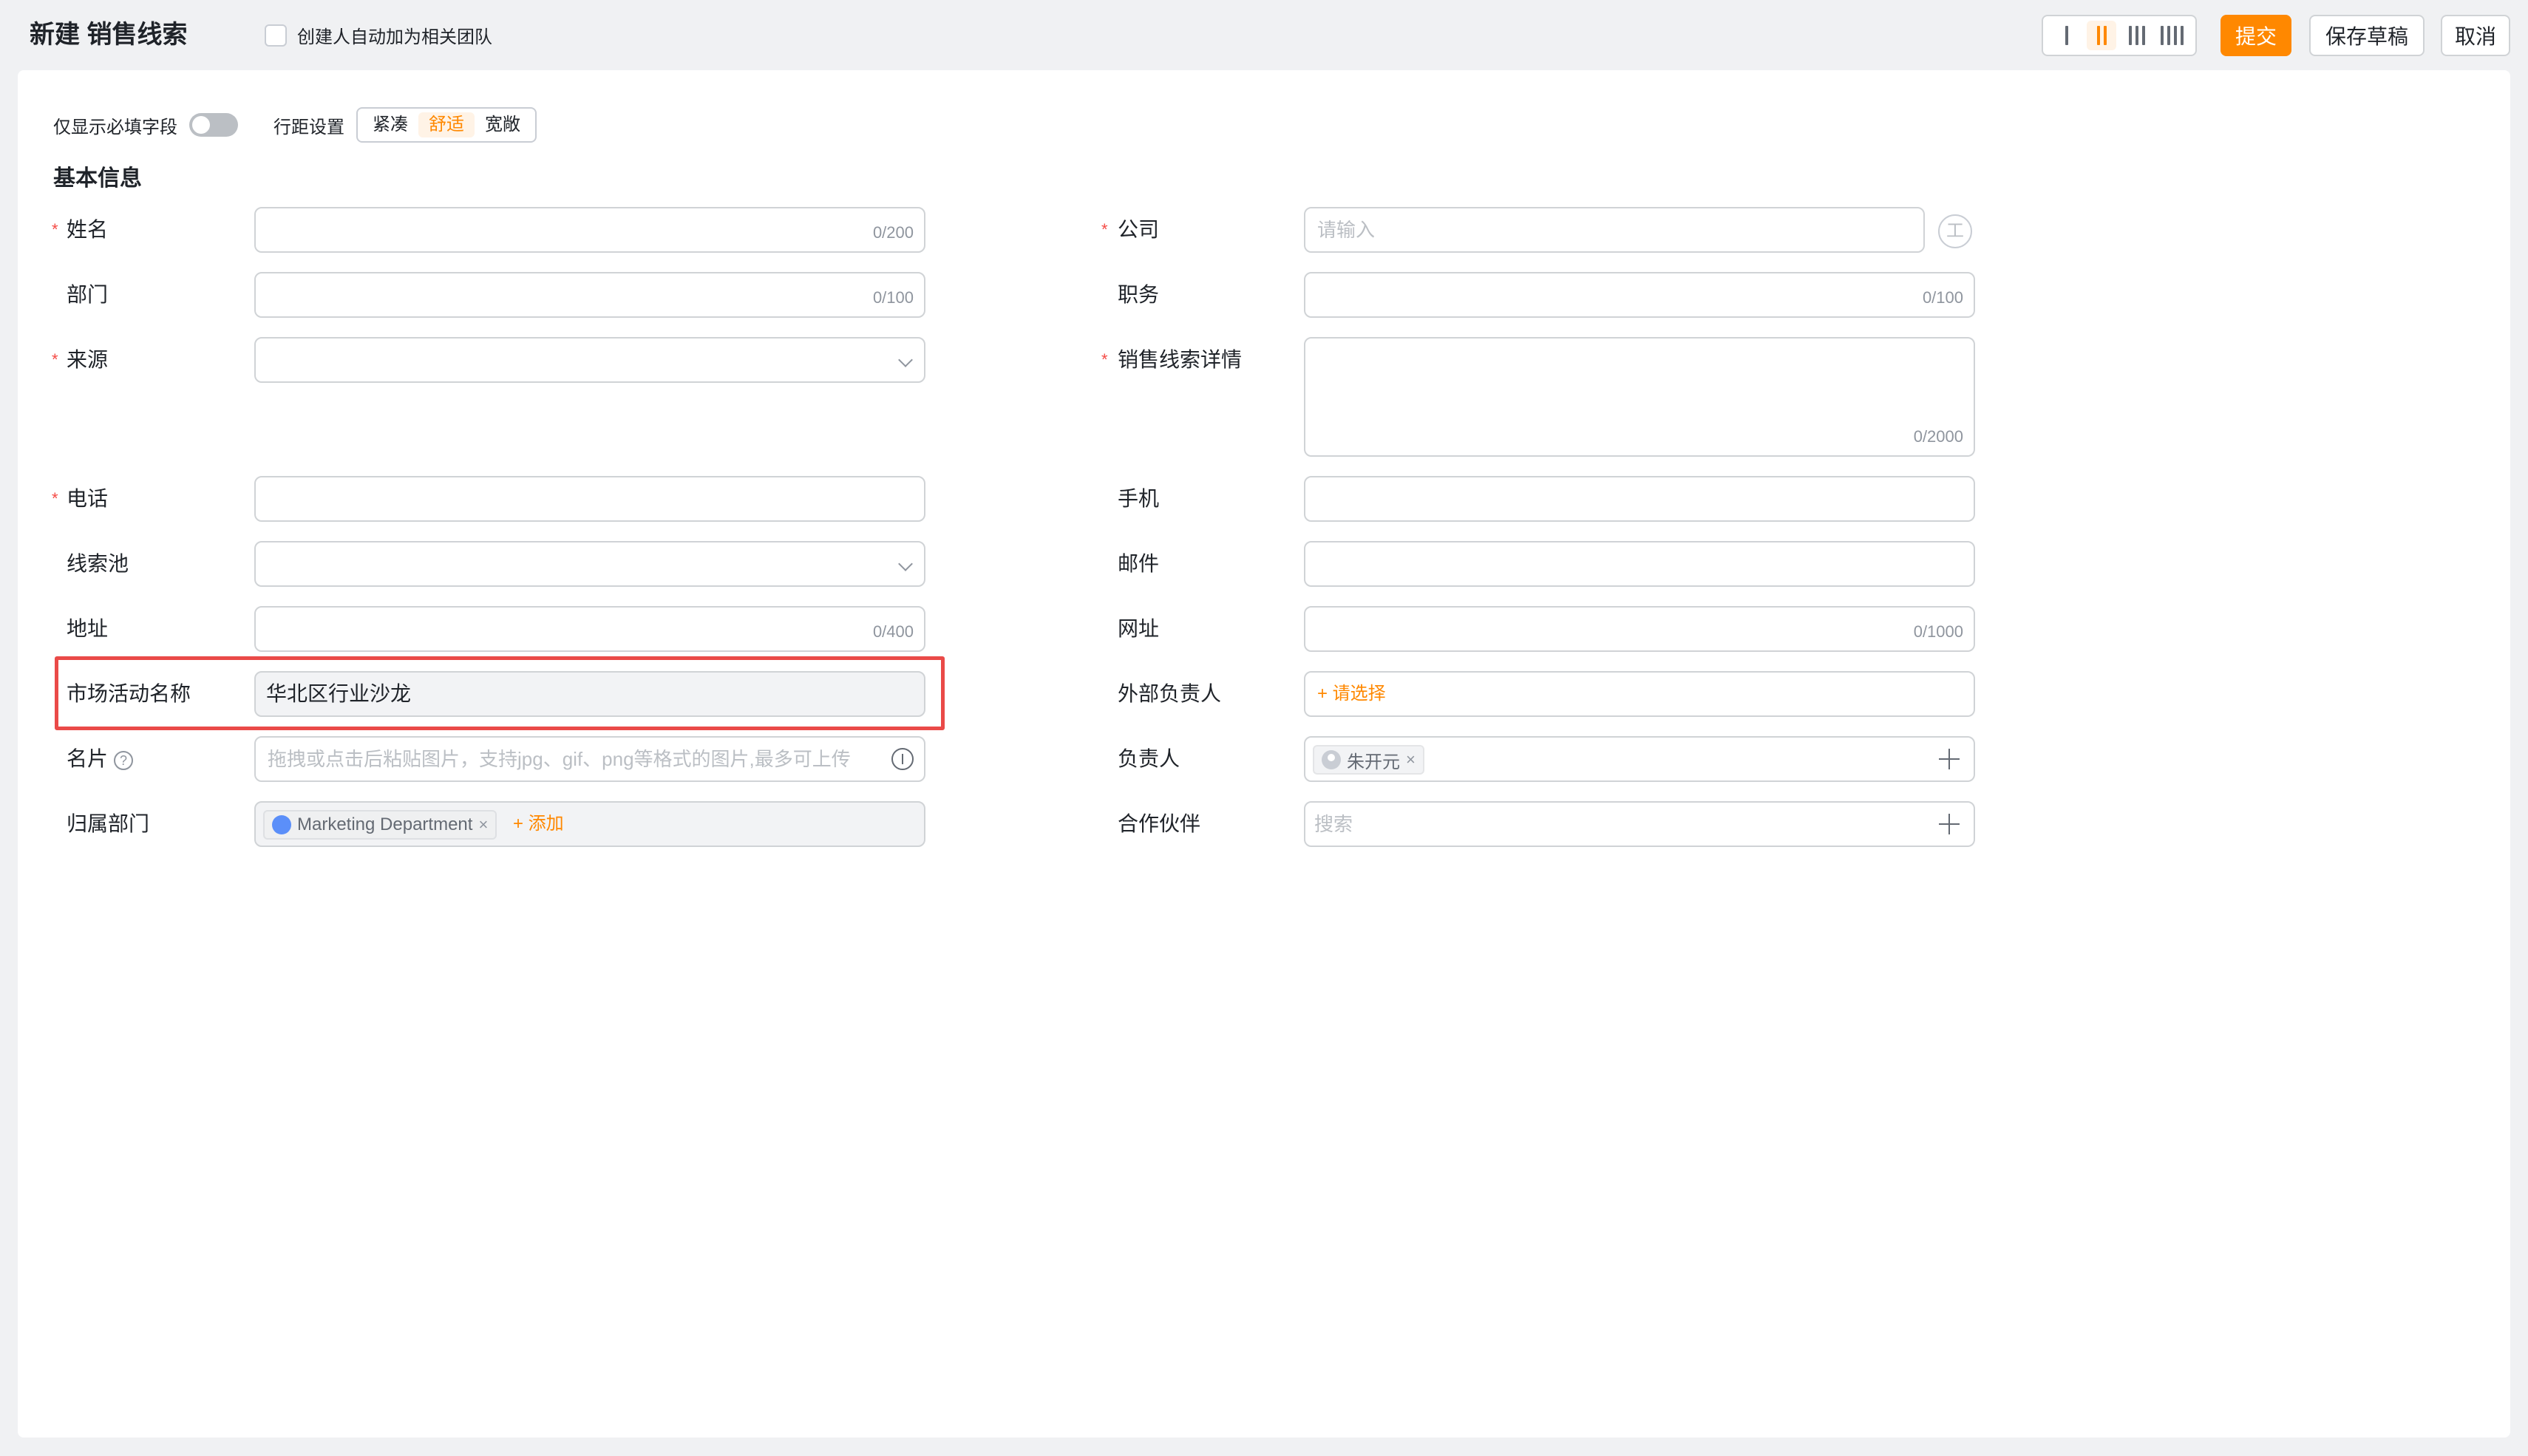  What do you see at coordinates (390, 124) in the screenshot?
I see `spacing-compact: 紧凑` at bounding box center [390, 124].